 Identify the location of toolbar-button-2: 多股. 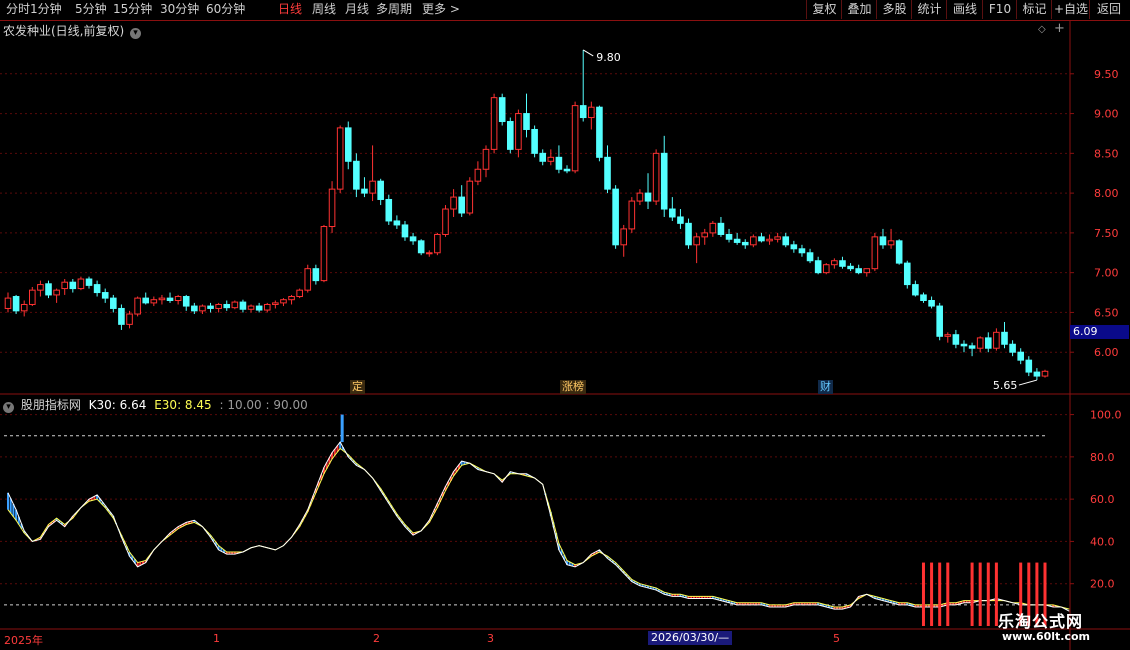
(894, 9).